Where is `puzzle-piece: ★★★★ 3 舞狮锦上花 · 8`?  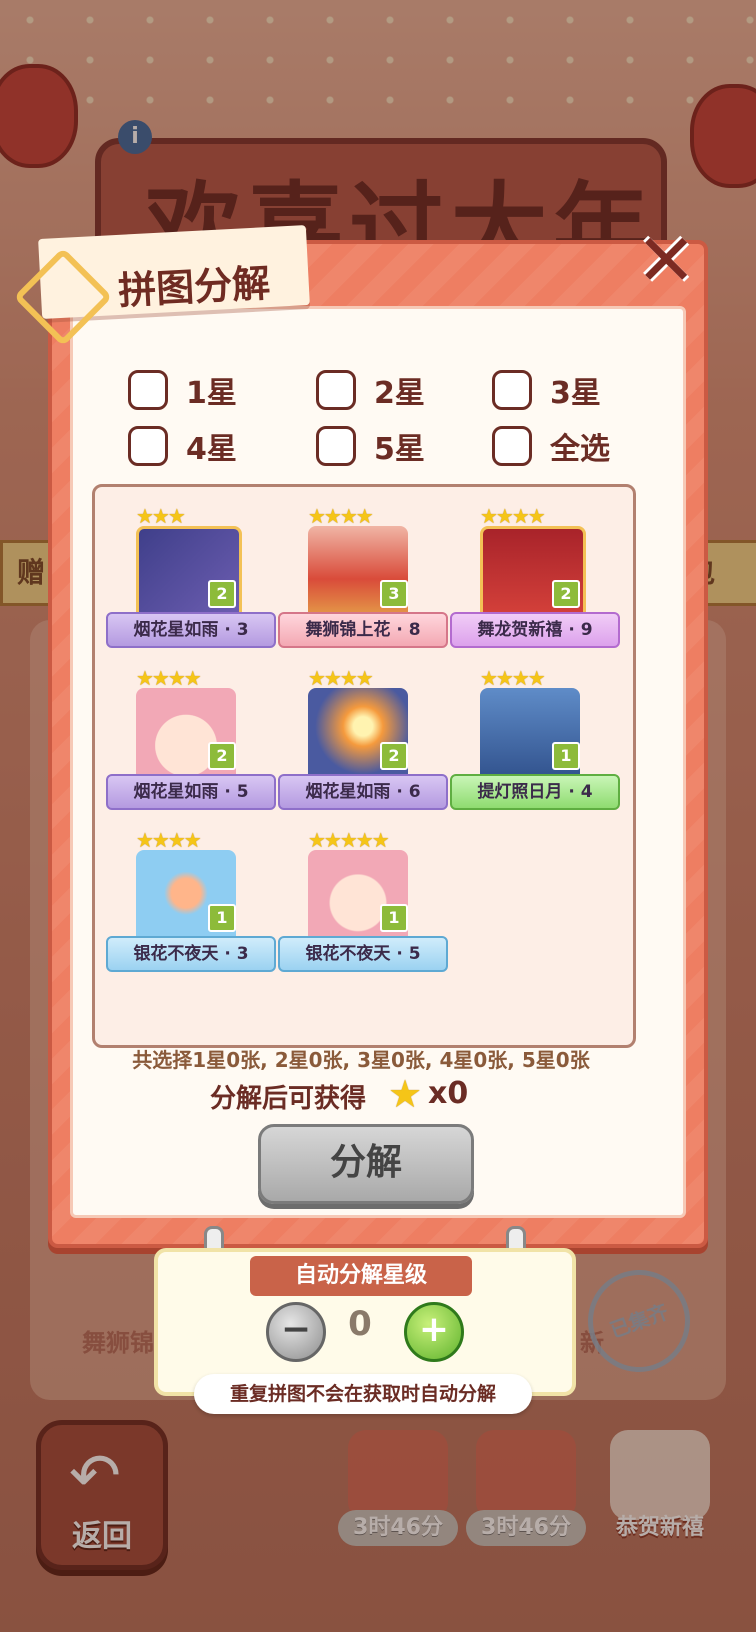
puzzle-piece: ★★★★ 3 舞狮锦上花 · 8 is located at coordinates (363, 582).